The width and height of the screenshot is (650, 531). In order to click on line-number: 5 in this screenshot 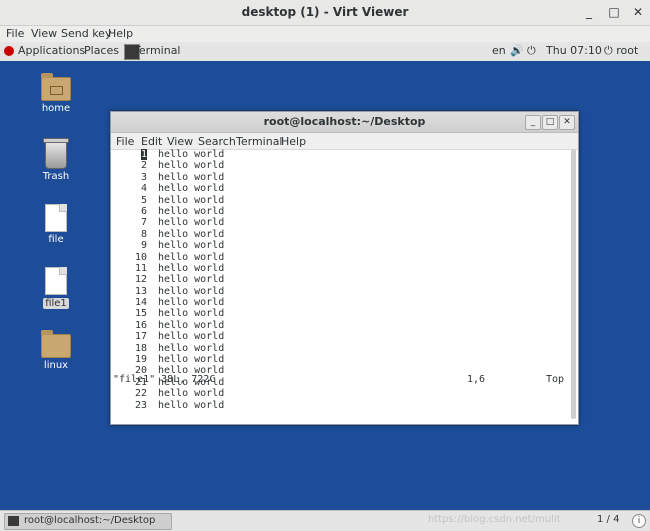, I will do `click(143, 200)`.